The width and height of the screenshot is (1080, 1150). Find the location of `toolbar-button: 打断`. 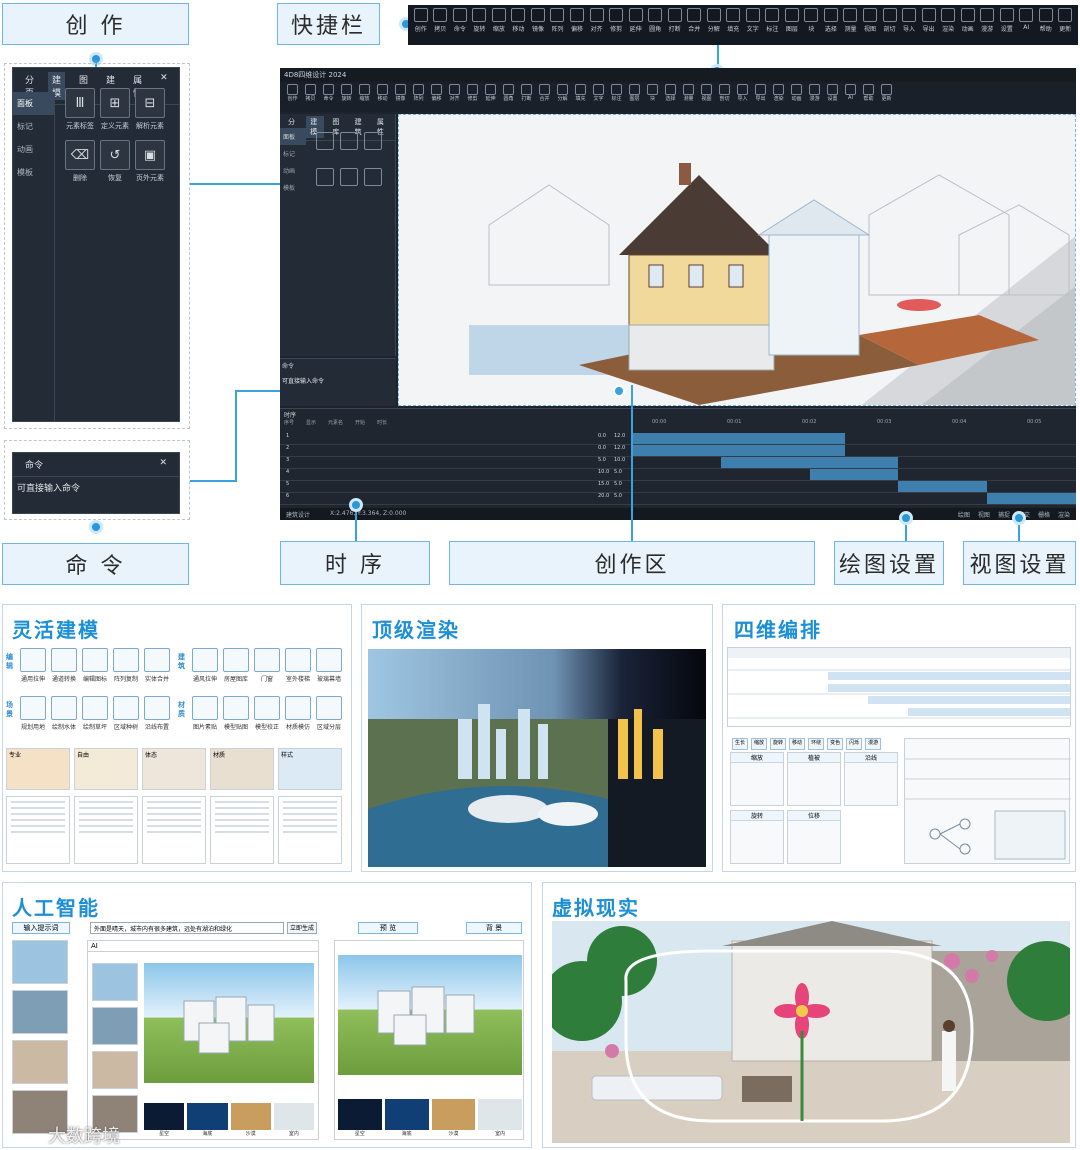

toolbar-button: 打断 is located at coordinates (526, 97).